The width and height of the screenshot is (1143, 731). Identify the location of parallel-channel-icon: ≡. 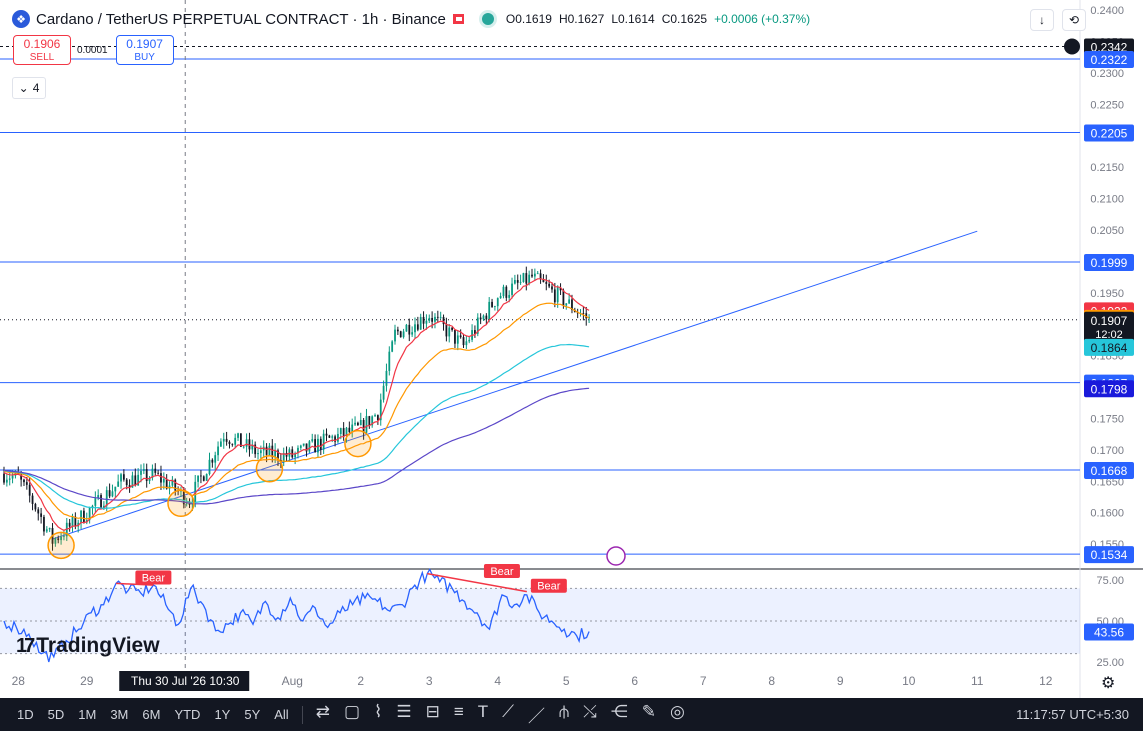
(459, 714).